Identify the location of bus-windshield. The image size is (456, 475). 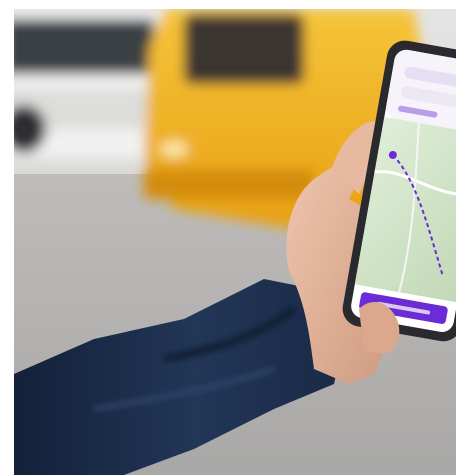
(244, 49).